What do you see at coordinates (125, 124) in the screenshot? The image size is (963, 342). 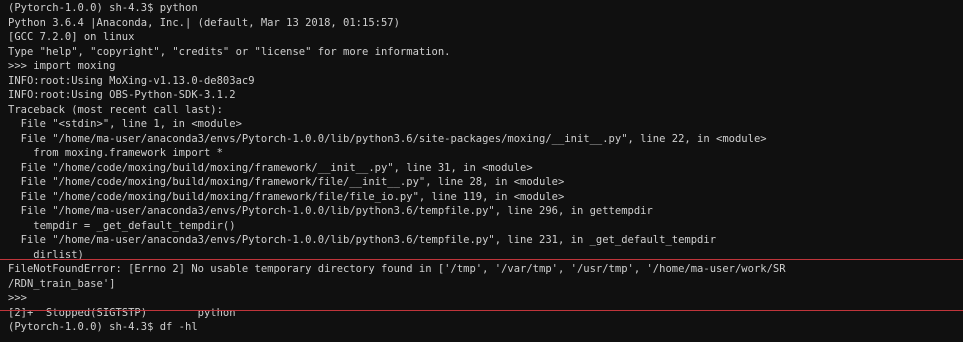 I see `terminal-line: File "<stdin>", line 1, in <module>` at bounding box center [125, 124].